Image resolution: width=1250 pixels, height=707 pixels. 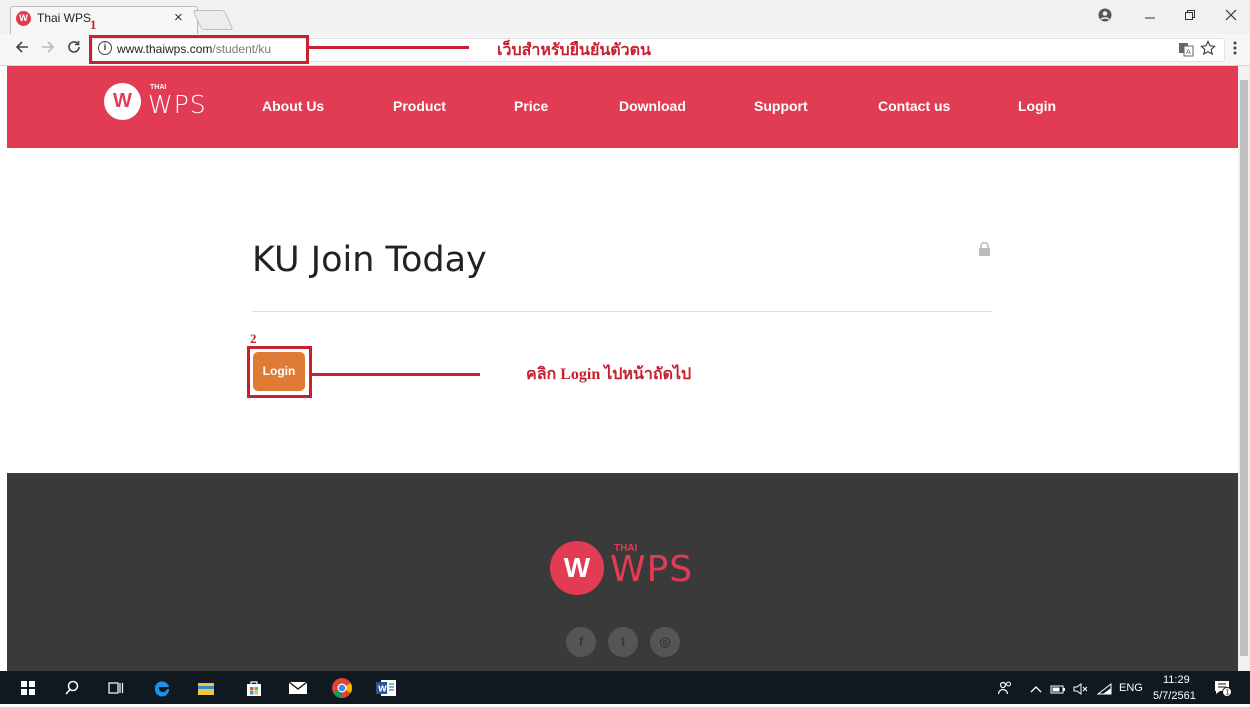 I want to click on task-view-icon, so click(x=116, y=688).